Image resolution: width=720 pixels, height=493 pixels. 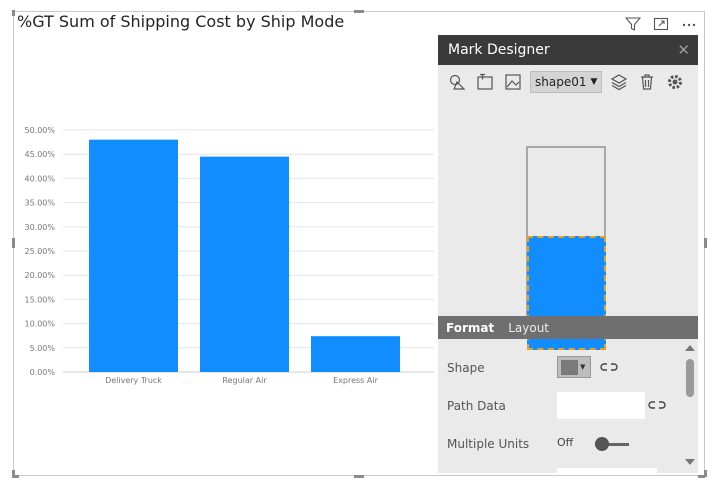 I want to click on tab-format: Format, so click(x=470, y=328).